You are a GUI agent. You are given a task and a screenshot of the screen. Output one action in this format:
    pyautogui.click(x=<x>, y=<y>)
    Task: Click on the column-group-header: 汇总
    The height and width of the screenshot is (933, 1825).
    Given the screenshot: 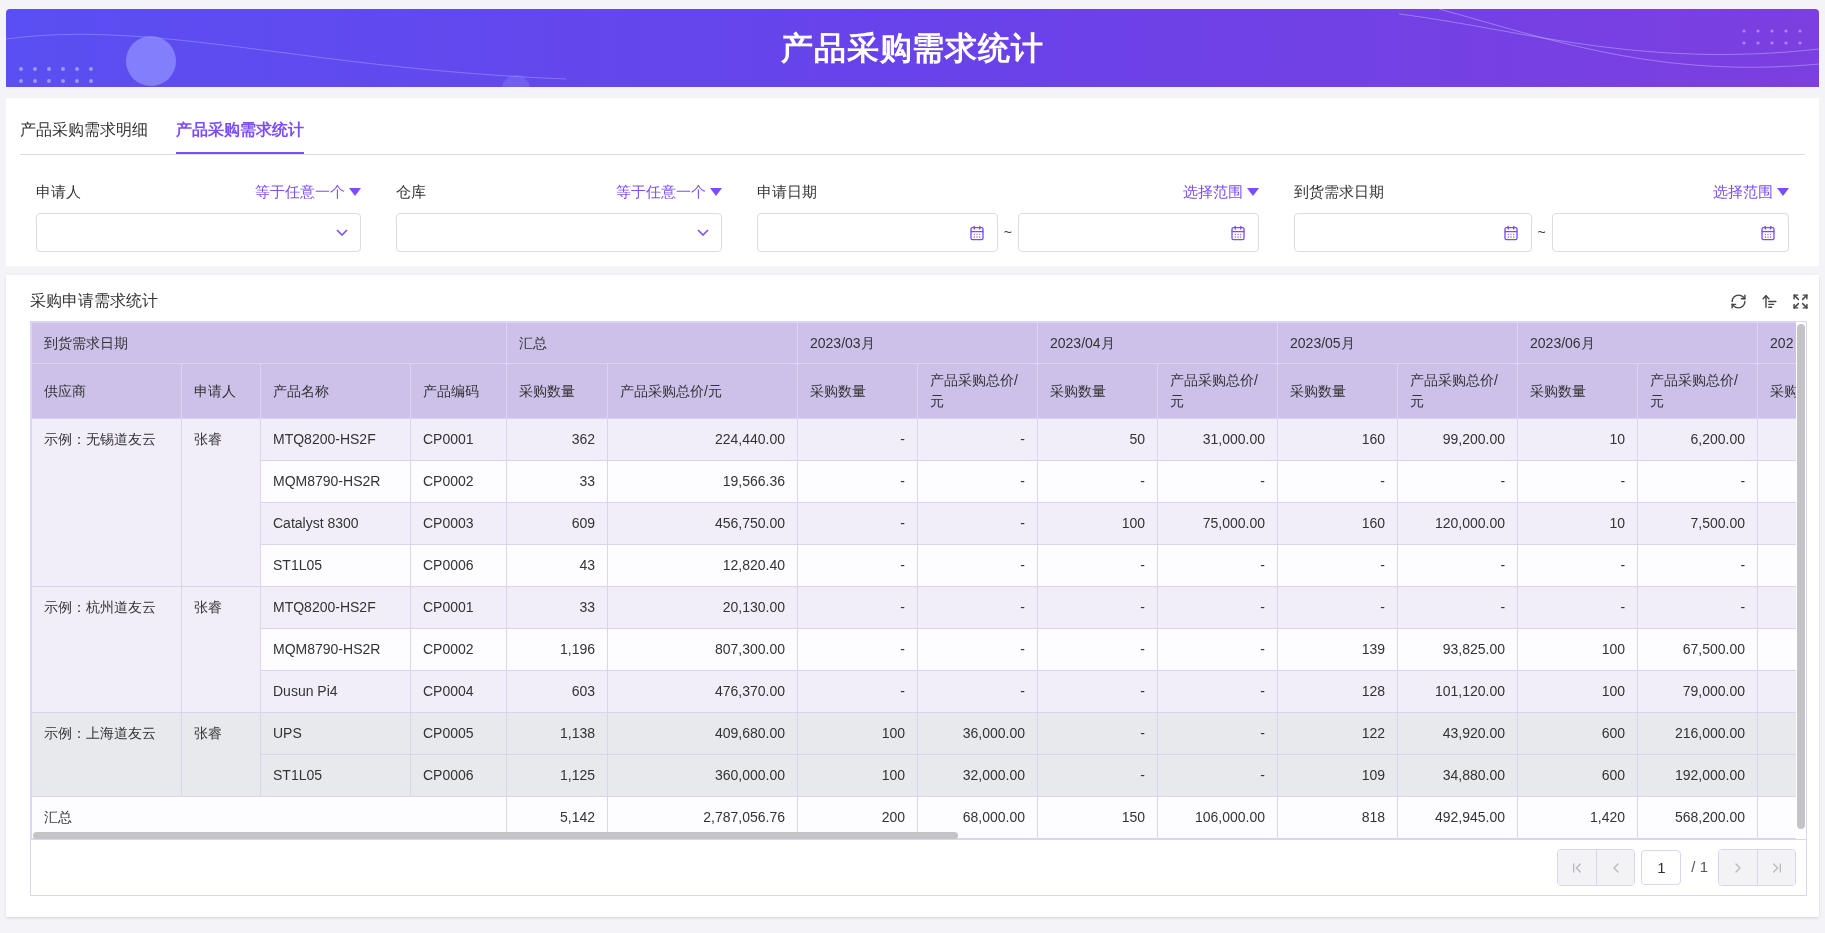 What is the action you would take?
    pyautogui.click(x=652, y=343)
    